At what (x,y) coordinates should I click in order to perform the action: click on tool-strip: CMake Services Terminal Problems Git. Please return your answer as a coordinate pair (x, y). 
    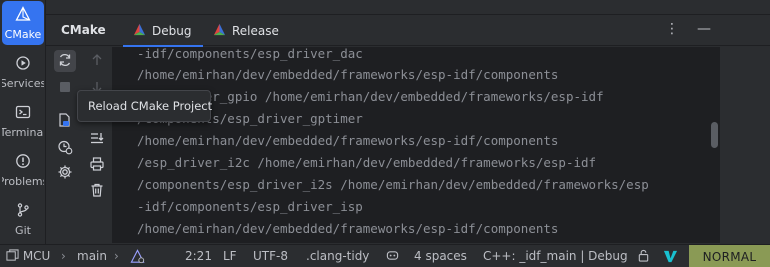
    Looking at the image, I should click on (23, 122).